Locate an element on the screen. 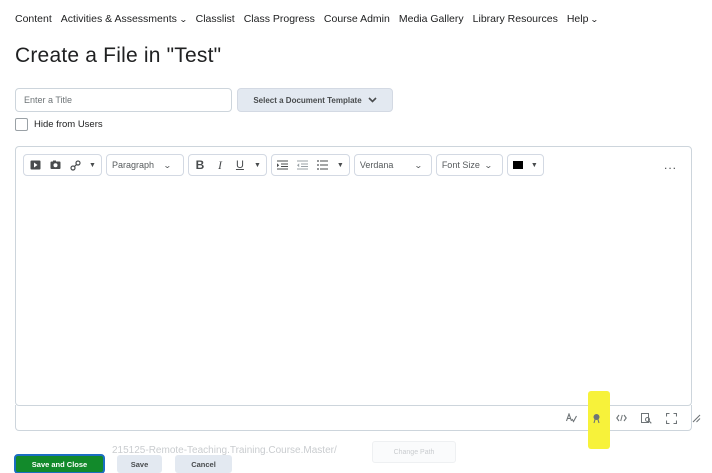  nav-activities: Activities & Assessments ⌄ is located at coordinates (124, 19).